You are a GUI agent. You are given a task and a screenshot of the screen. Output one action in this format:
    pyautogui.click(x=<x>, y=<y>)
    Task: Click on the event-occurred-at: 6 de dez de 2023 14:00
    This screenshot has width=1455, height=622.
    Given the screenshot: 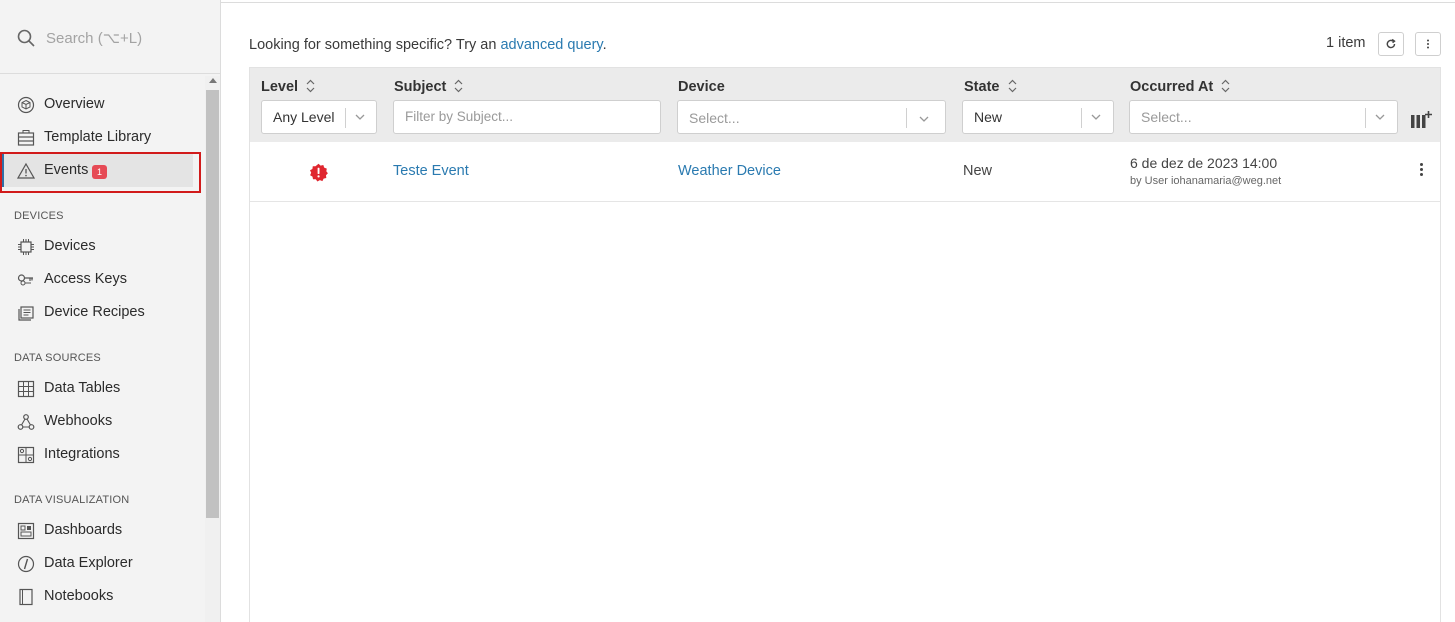 What is the action you would take?
    pyautogui.click(x=1204, y=163)
    